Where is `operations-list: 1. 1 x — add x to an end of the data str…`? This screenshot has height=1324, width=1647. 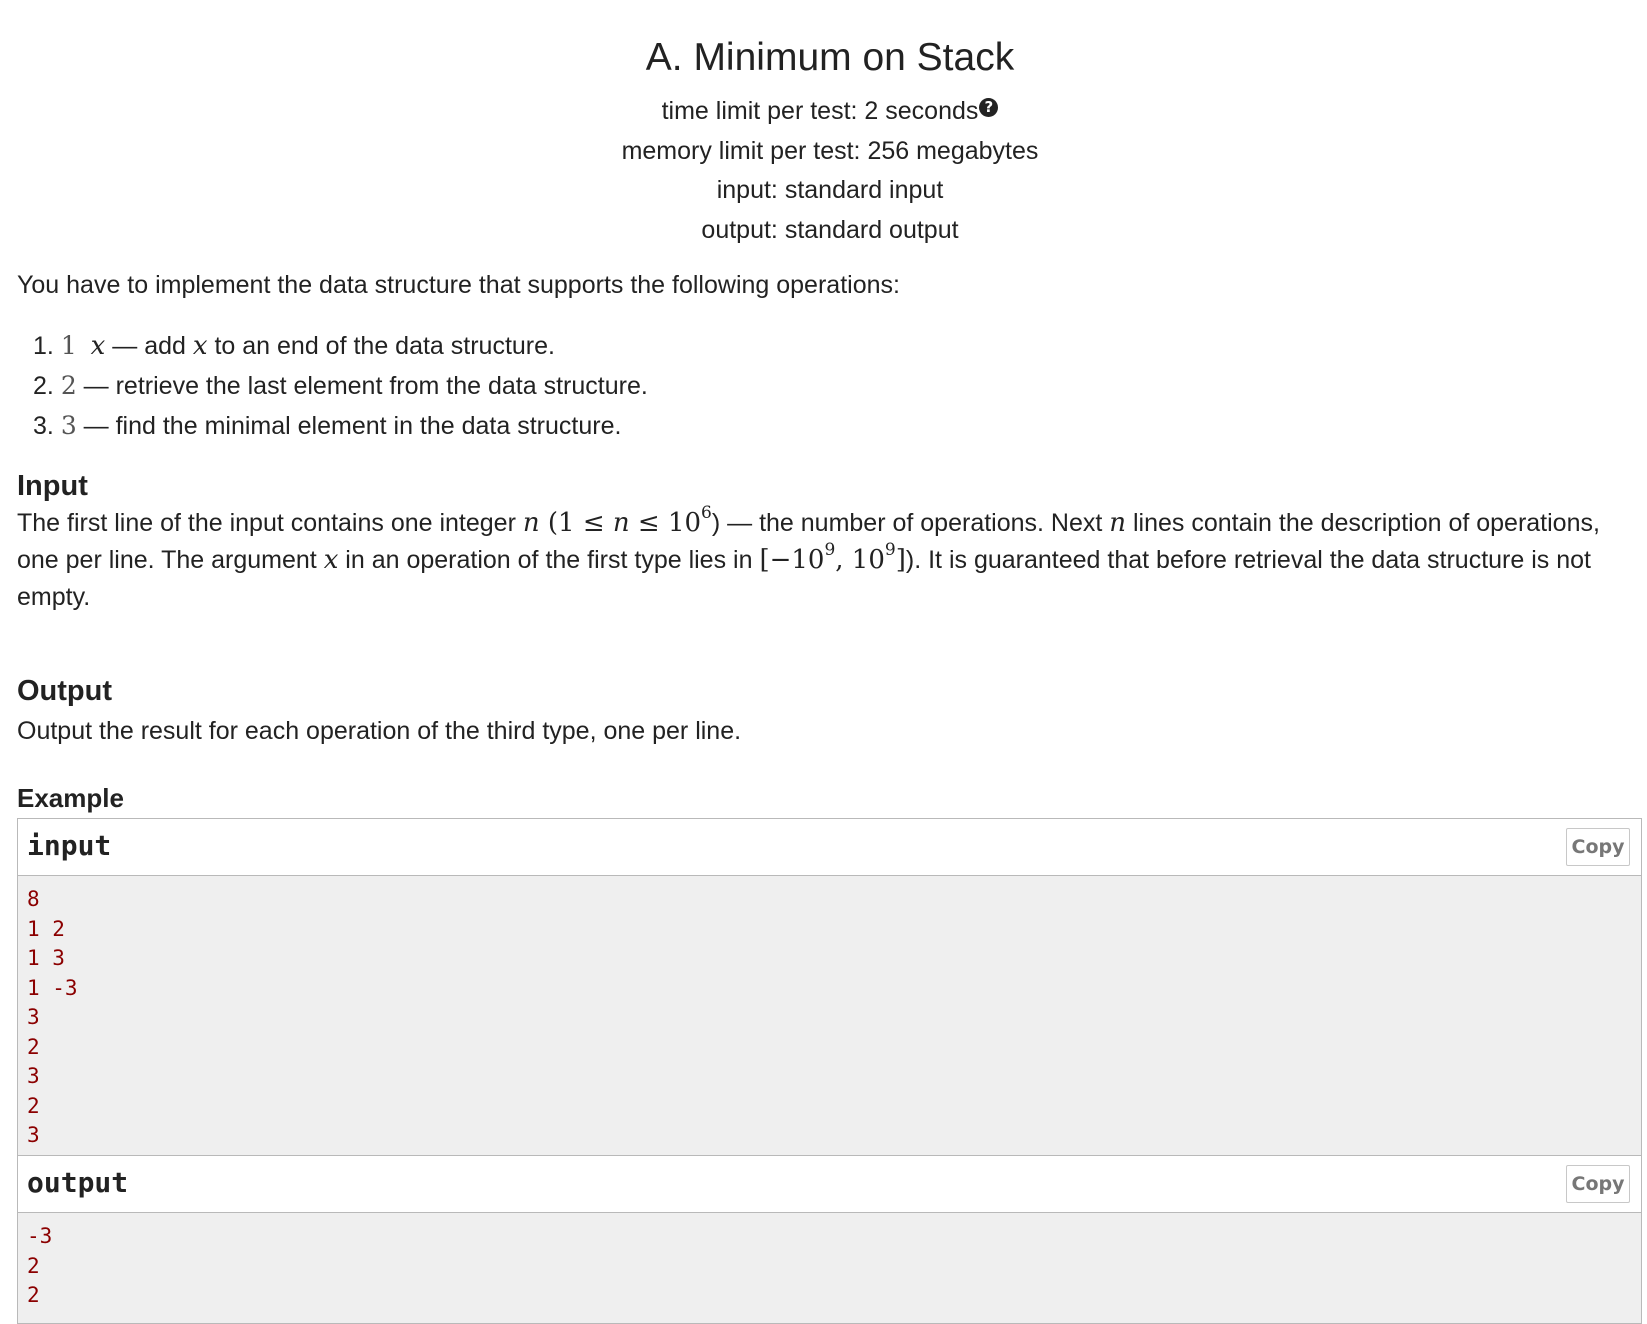
operations-list: 1. 1 x — add x to an end of the data str… is located at coordinates (332, 386).